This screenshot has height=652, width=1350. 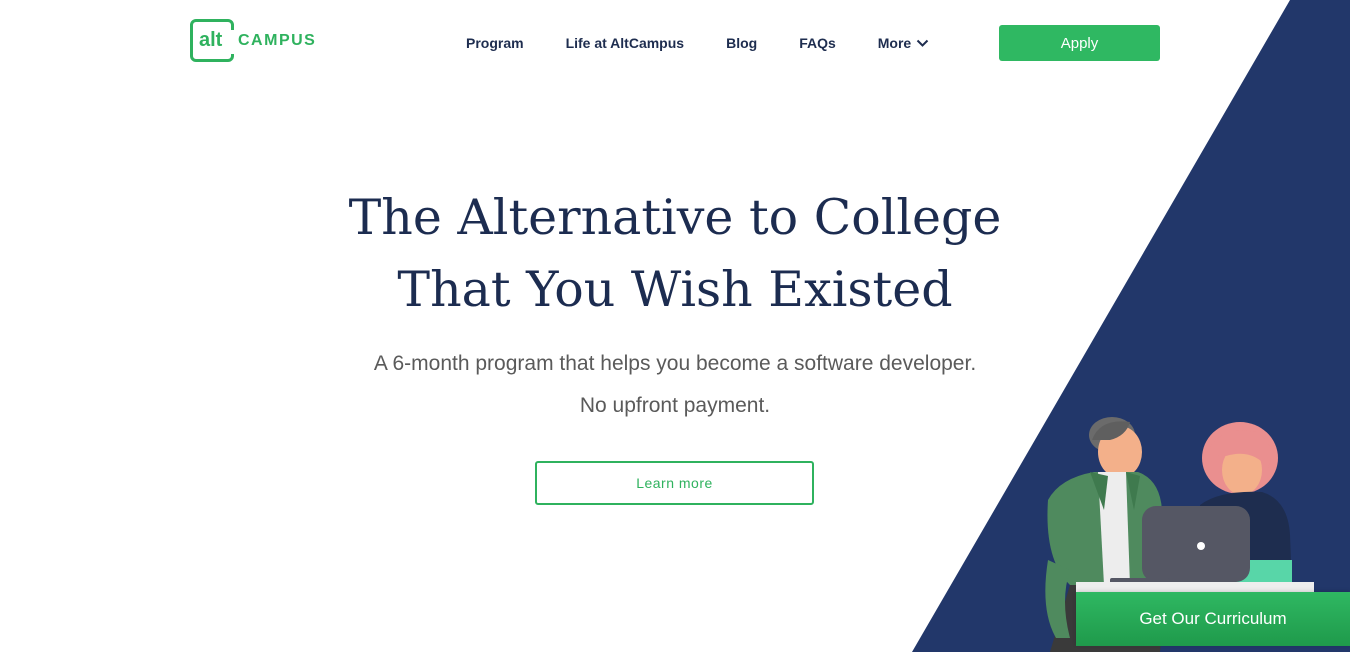 I want to click on nav-item-blog: Blog, so click(x=741, y=43).